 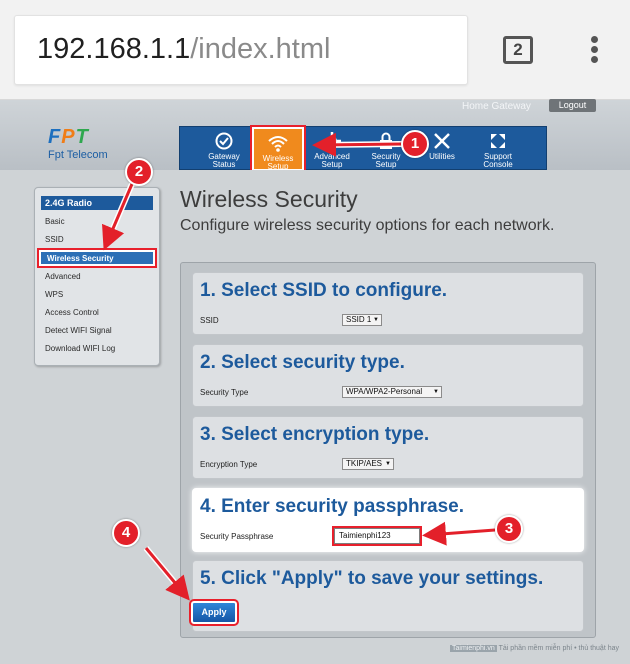 I want to click on sidebar-item-wps: WPS, so click(x=54, y=294).